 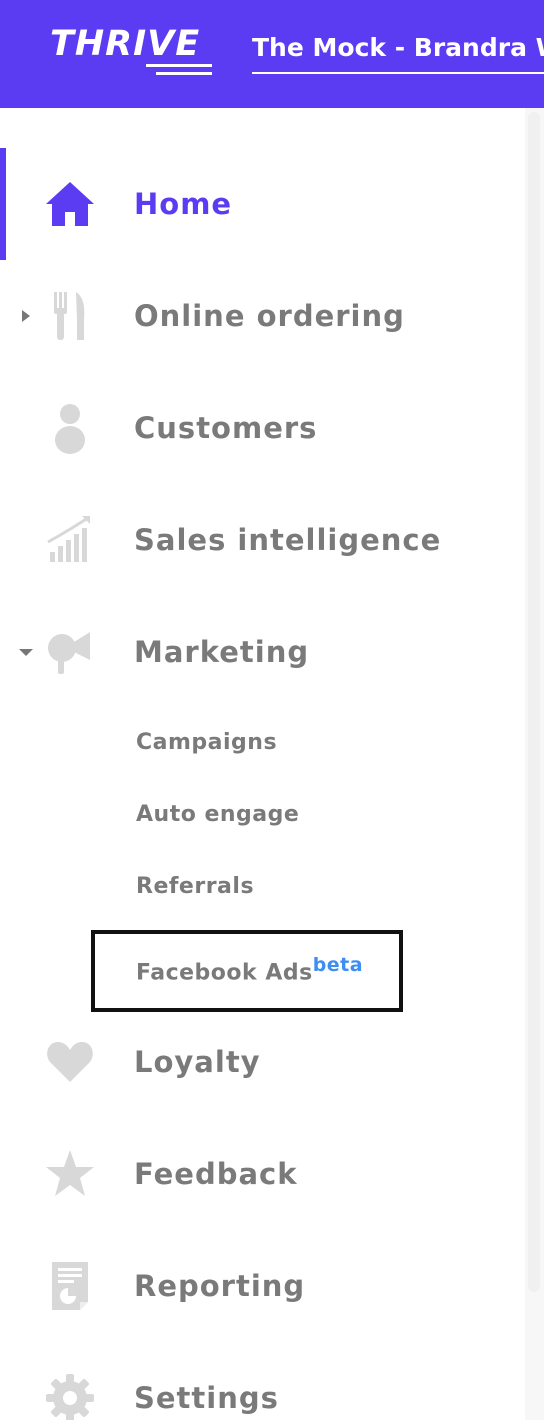 I want to click on top-bar: THRIVE The Mock - Brandra We, so click(x=272, y=54).